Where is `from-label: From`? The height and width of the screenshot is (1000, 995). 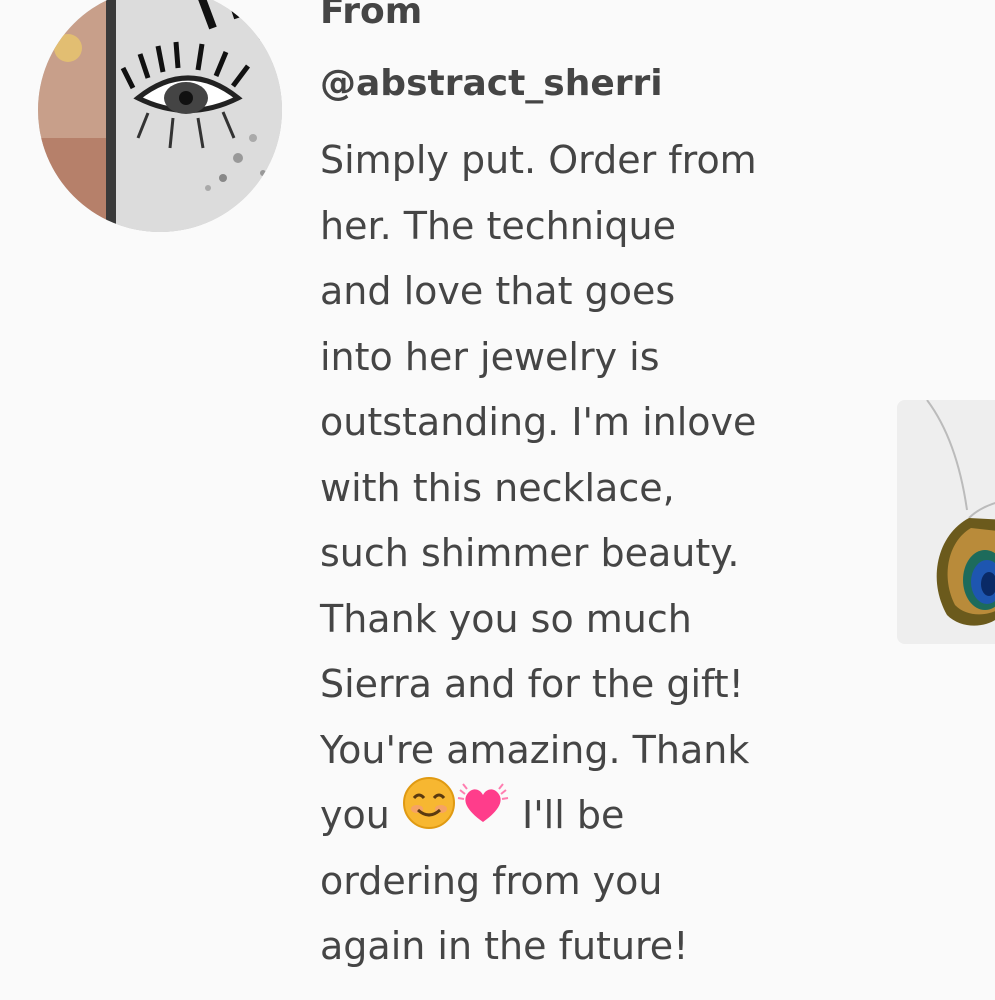 from-label: From is located at coordinates (371, 16).